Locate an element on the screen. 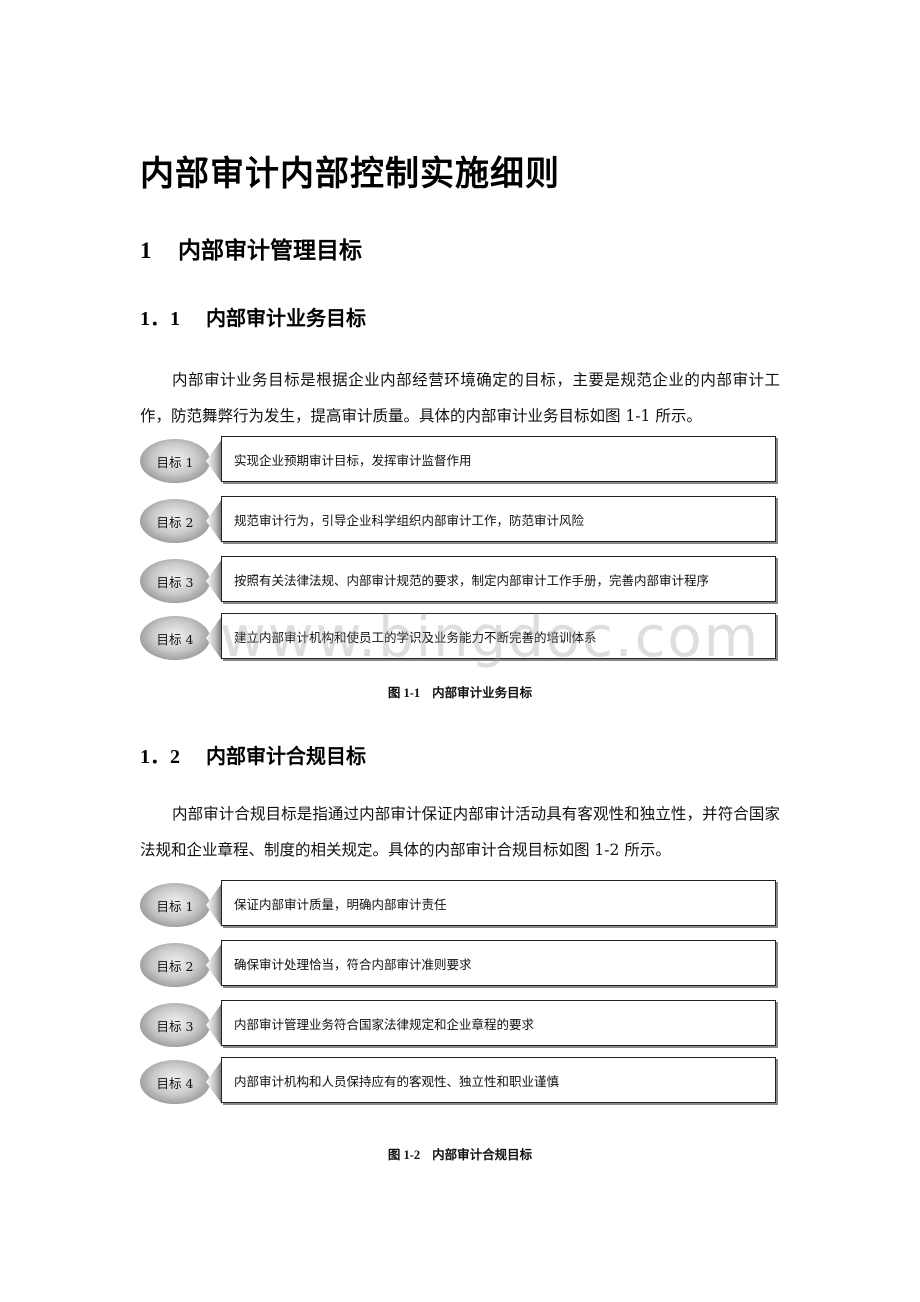  figure-1-2-goal-4: 目标 4 内部审计机构和人员保持应有的客观性、独立性和职业谨慎 is located at coordinates (460, 1082).